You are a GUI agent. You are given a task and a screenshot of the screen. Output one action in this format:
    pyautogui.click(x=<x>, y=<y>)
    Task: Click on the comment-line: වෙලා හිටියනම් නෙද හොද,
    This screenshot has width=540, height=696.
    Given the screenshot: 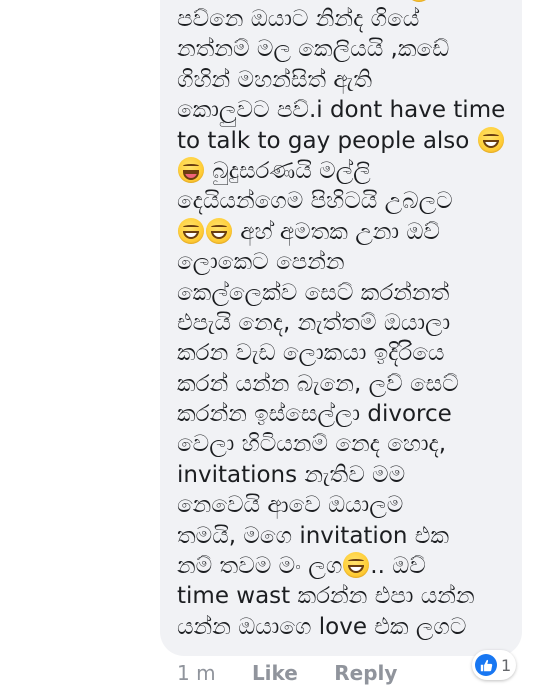 What is the action you would take?
    pyautogui.click(x=312, y=444)
    